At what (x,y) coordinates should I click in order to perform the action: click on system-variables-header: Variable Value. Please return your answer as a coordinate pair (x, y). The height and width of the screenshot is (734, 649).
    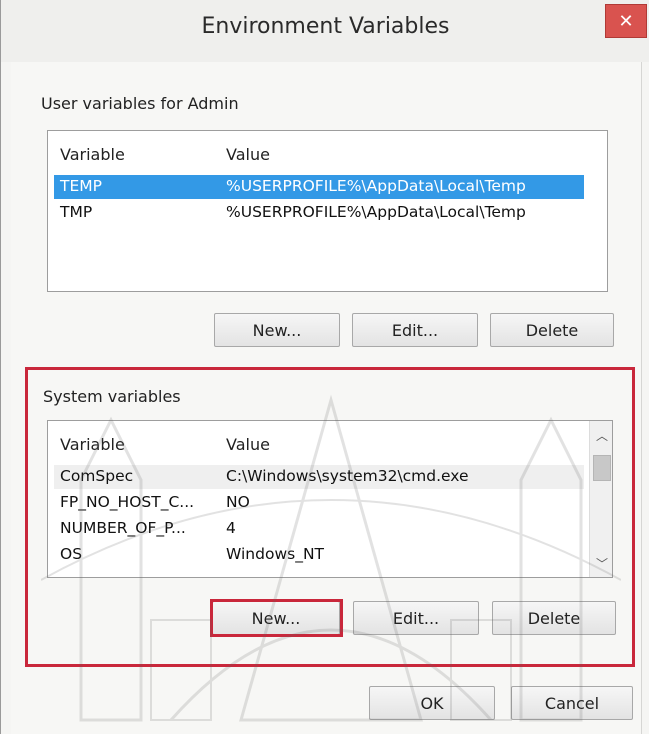
    Looking at the image, I should click on (330, 437).